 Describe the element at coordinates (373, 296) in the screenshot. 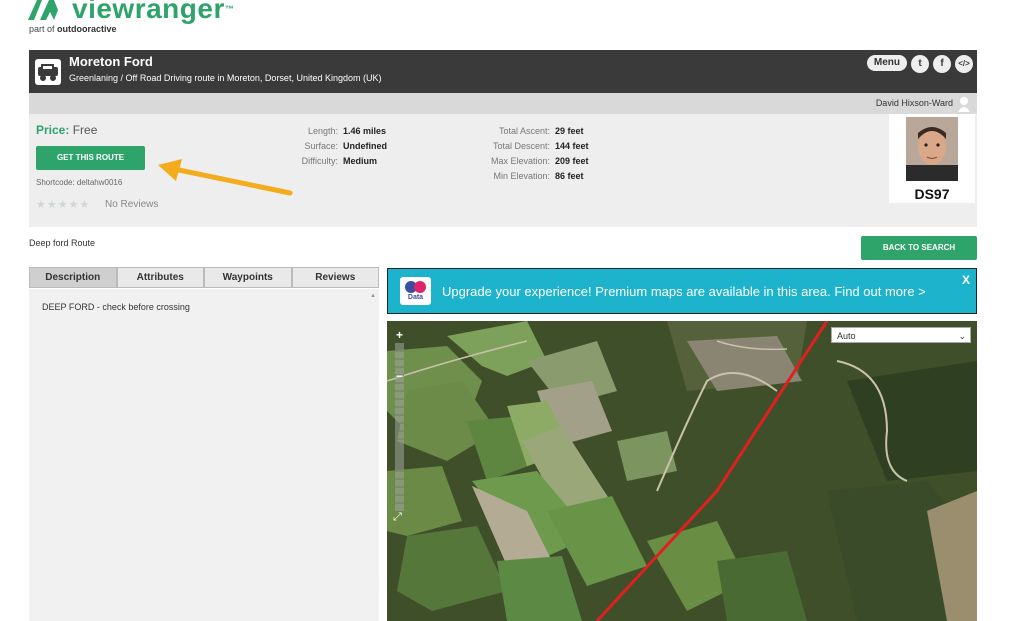

I see `scroll-up-icon: ▲` at that location.